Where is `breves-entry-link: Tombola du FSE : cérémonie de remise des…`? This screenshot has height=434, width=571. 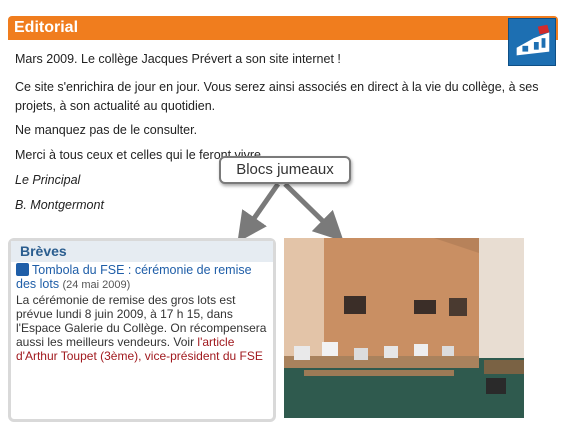
breves-entry-link: Tombola du FSE : cérémonie de remise des… is located at coordinates (134, 277).